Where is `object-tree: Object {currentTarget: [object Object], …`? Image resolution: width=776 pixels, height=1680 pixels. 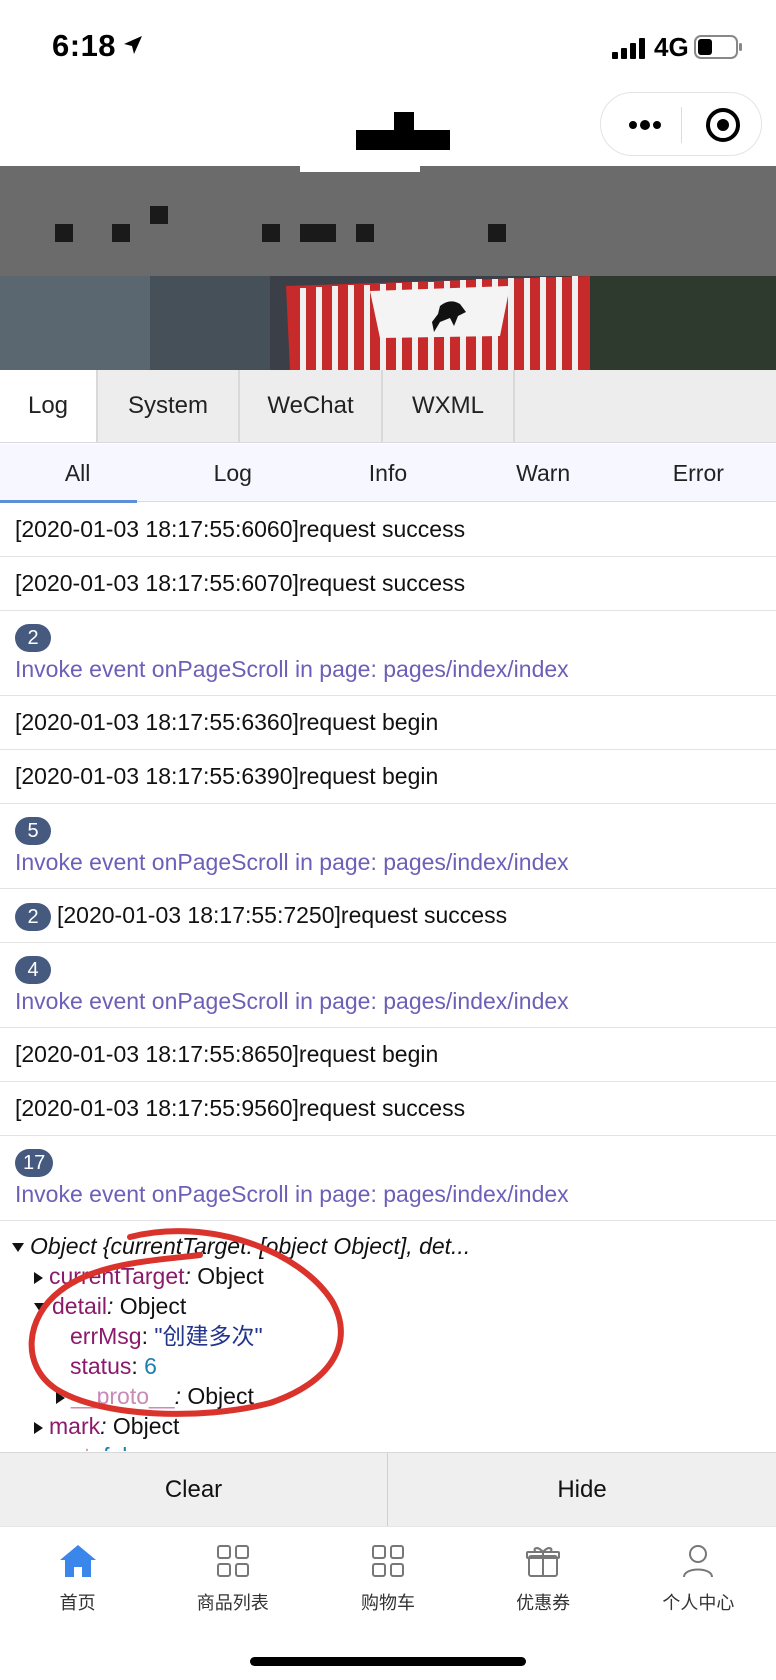
object-tree: Object {currentTarget: [object Object], … is located at coordinates (388, 1336).